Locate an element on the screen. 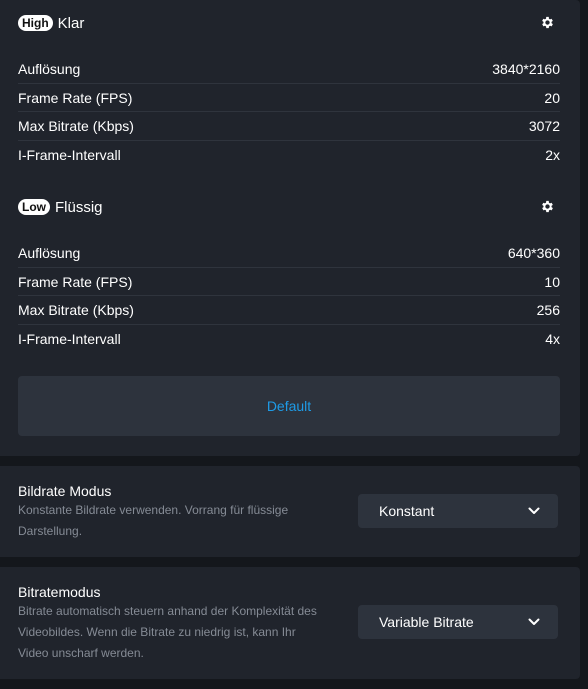 The width and height of the screenshot is (588, 689). setting-title: Bitratemodus is located at coordinates (59, 592).